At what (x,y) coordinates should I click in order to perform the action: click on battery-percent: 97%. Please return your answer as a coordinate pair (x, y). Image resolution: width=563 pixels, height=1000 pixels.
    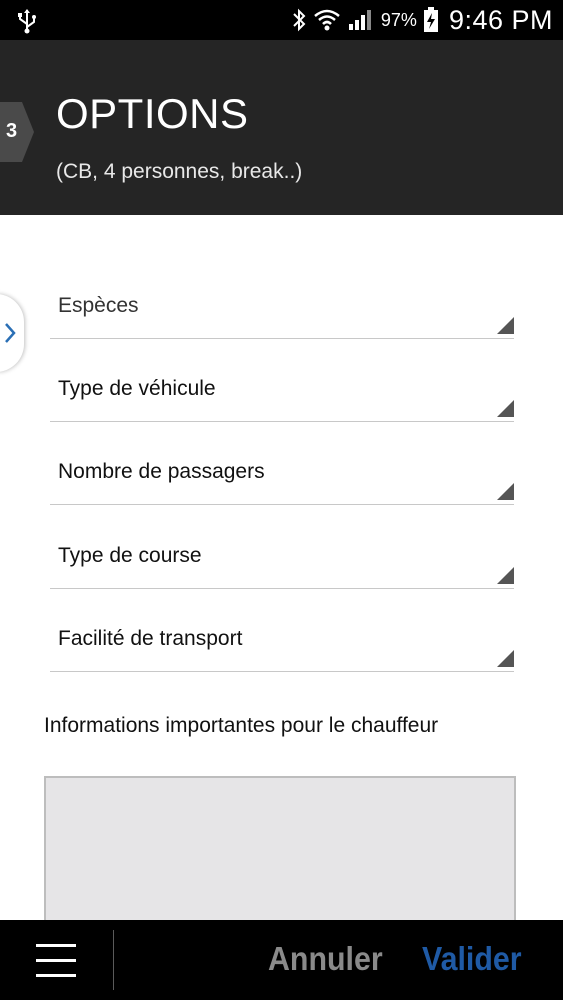
    Looking at the image, I should click on (398, 19).